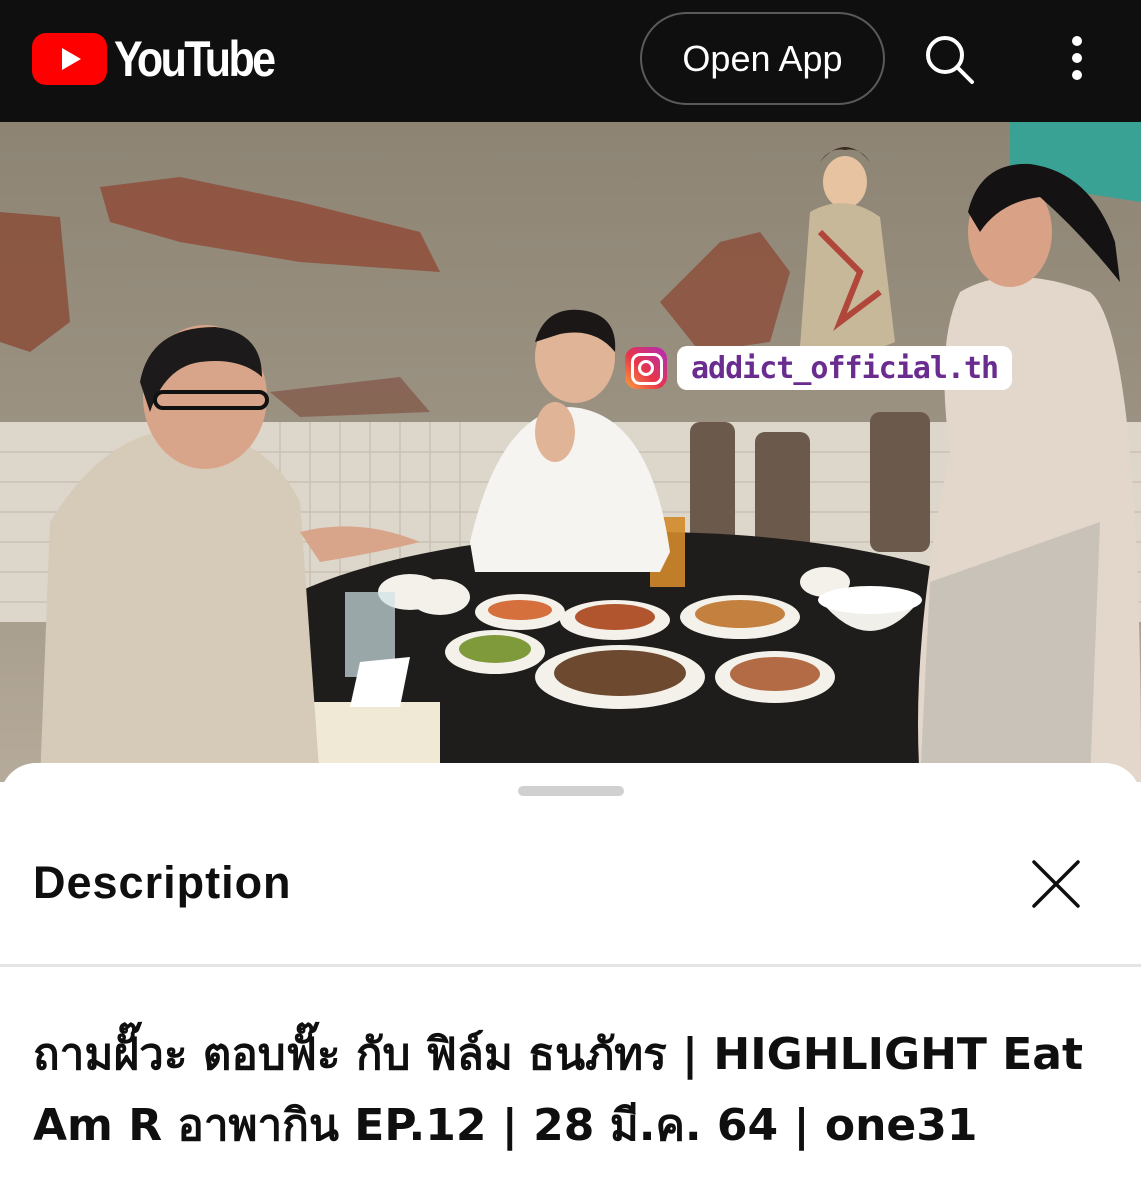 The height and width of the screenshot is (1200, 1141). I want to click on top-app-bar: YouTube Open App, so click(570, 61).